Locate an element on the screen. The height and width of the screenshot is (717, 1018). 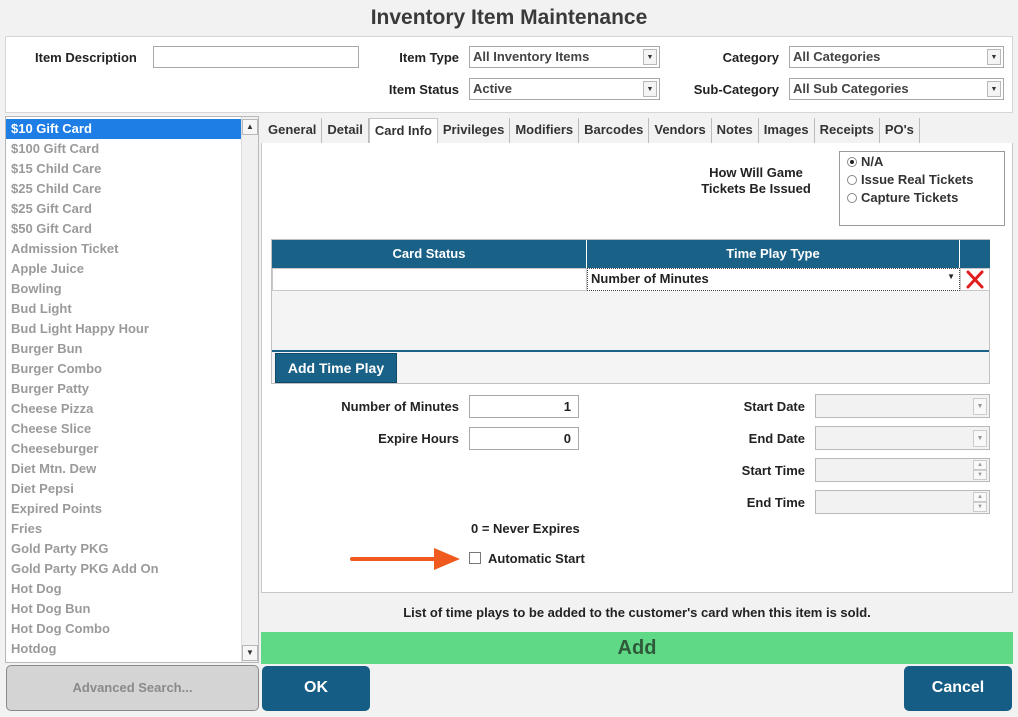
list-item: Cheese Pizza is located at coordinates (124, 409).